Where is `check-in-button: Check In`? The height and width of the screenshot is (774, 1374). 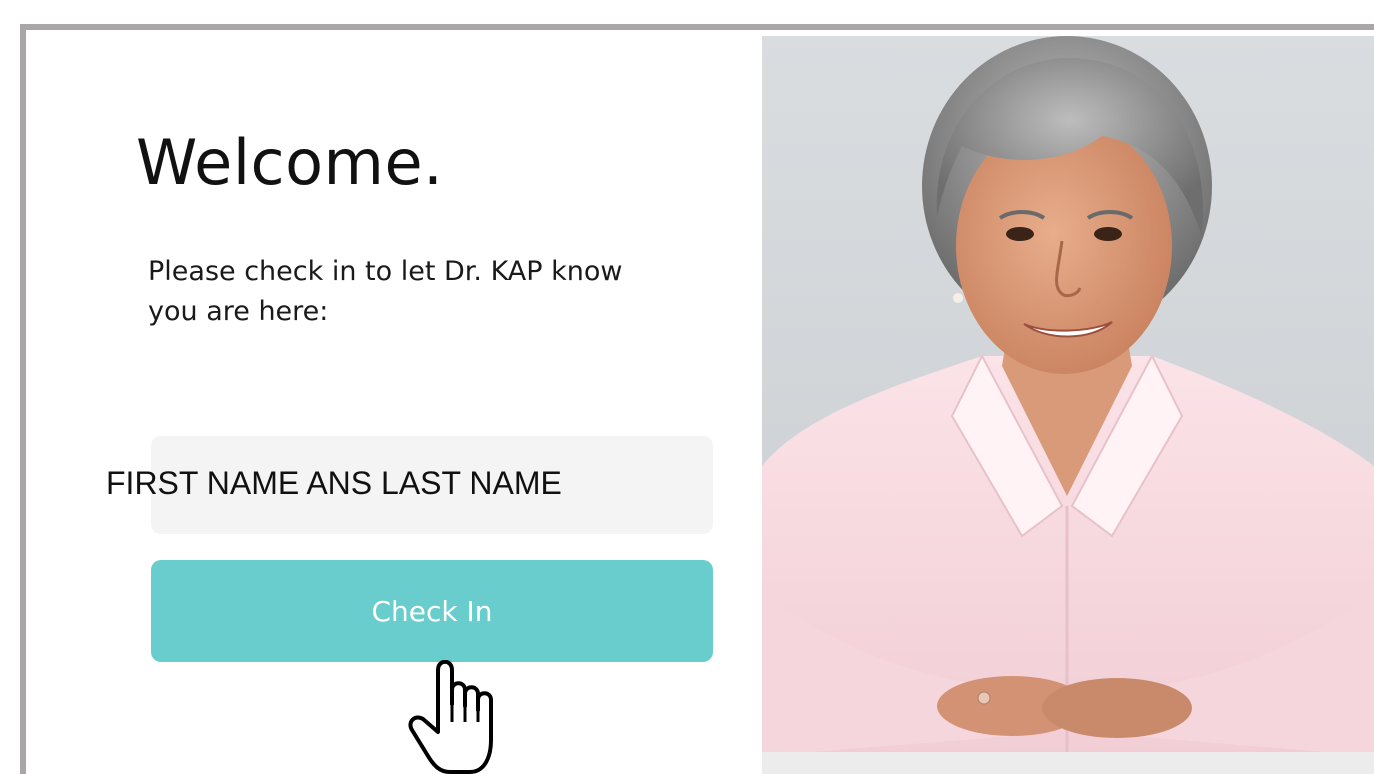
check-in-button: Check In is located at coordinates (432, 611).